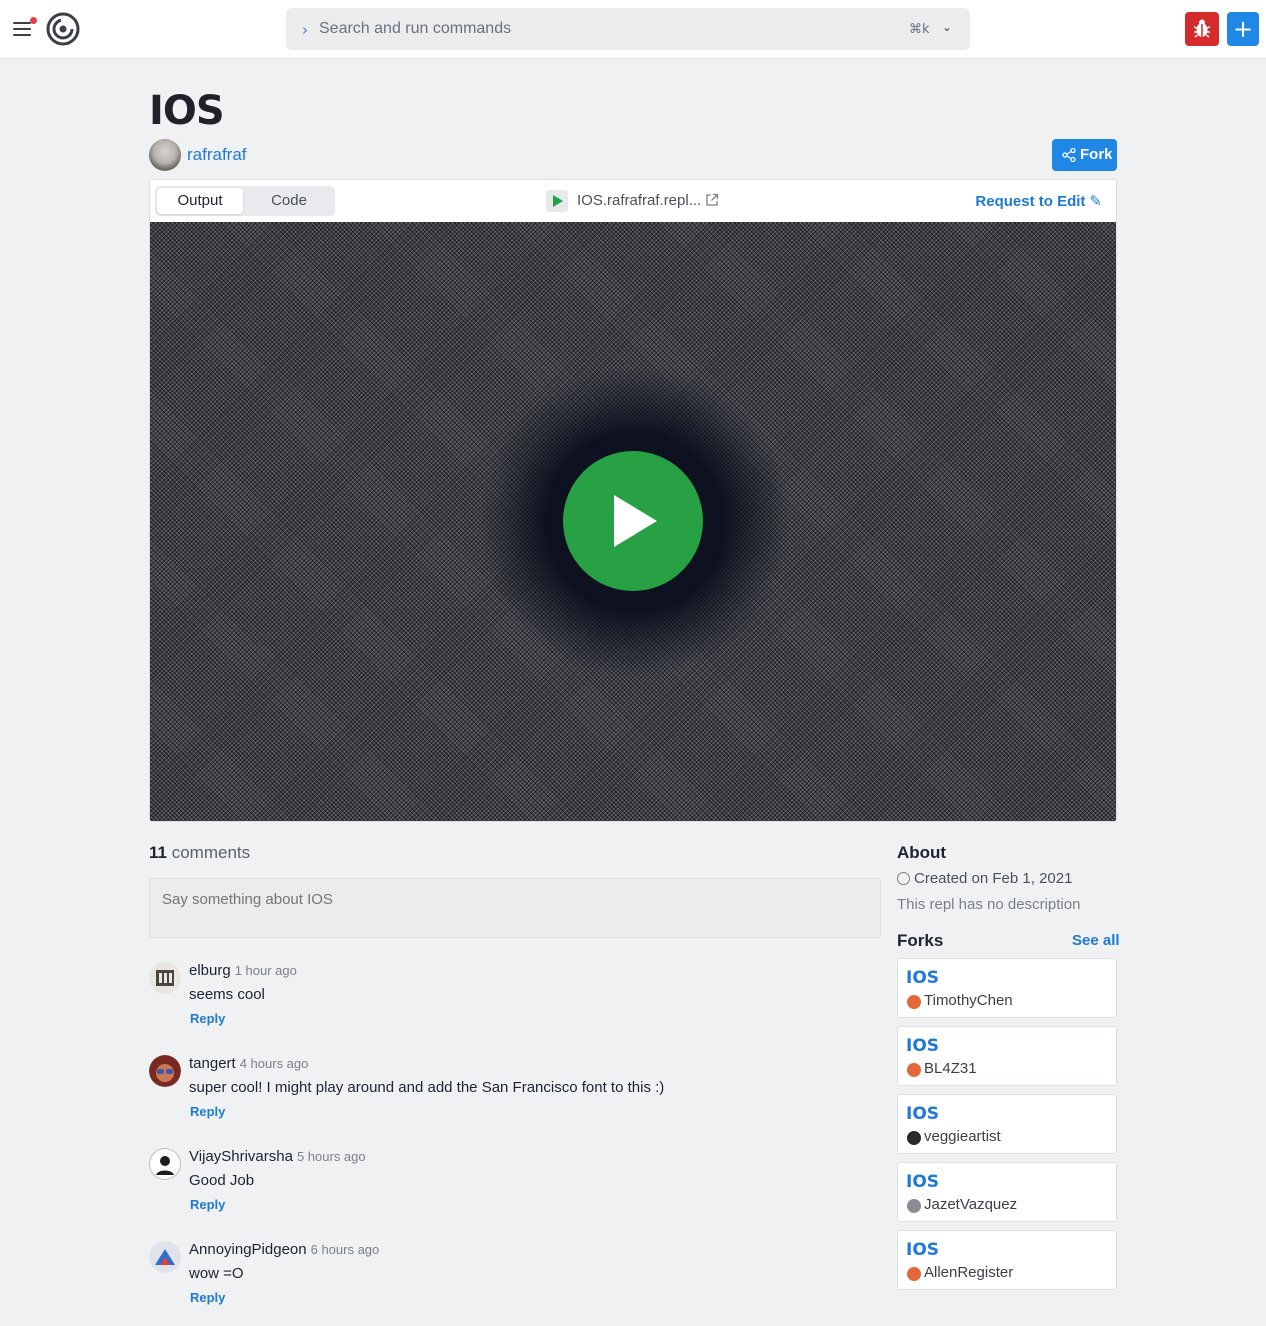  Describe the element at coordinates (1095, 201) in the screenshot. I see `pencil-icon: ✎` at that location.